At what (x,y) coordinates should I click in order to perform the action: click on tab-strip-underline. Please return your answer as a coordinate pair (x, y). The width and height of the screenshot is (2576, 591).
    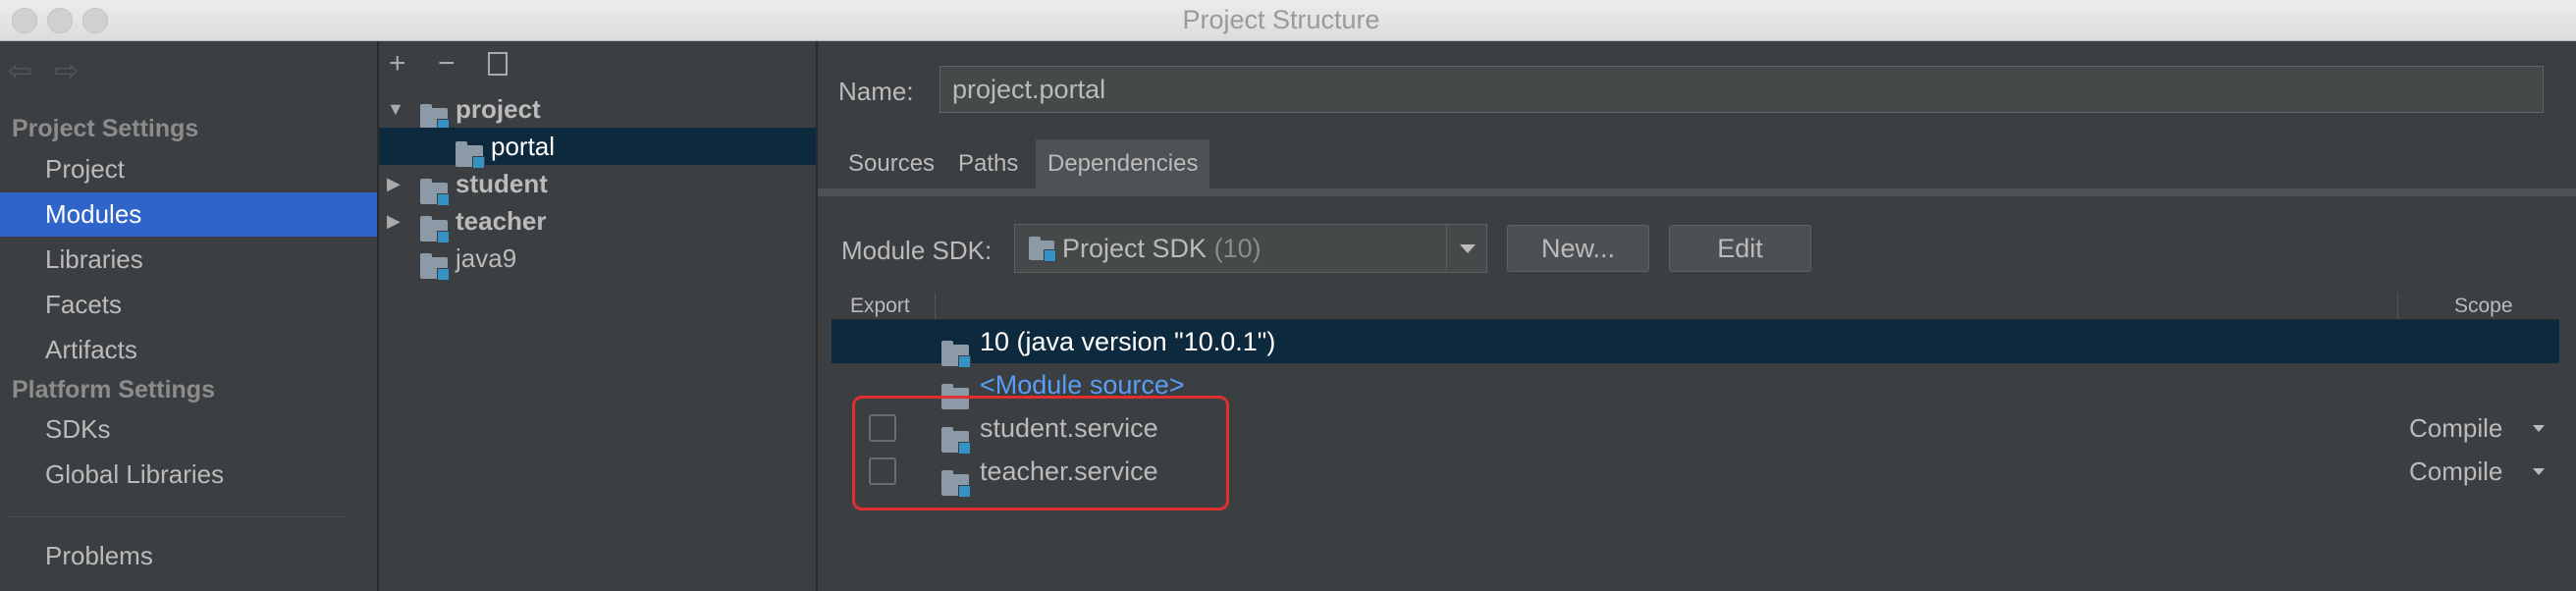
    Looking at the image, I should click on (1697, 192).